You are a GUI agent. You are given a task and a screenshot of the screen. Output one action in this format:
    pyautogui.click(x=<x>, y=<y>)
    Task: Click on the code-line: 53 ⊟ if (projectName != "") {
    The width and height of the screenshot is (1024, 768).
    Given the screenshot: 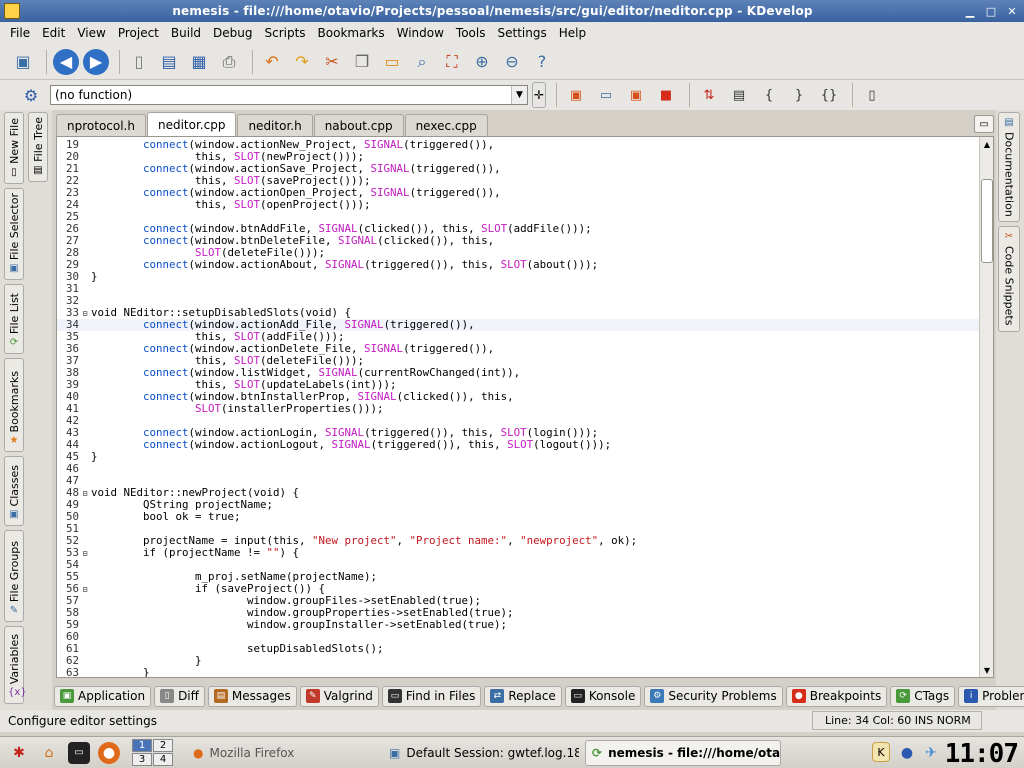 What is the action you would take?
    pyautogui.click(x=518, y=553)
    